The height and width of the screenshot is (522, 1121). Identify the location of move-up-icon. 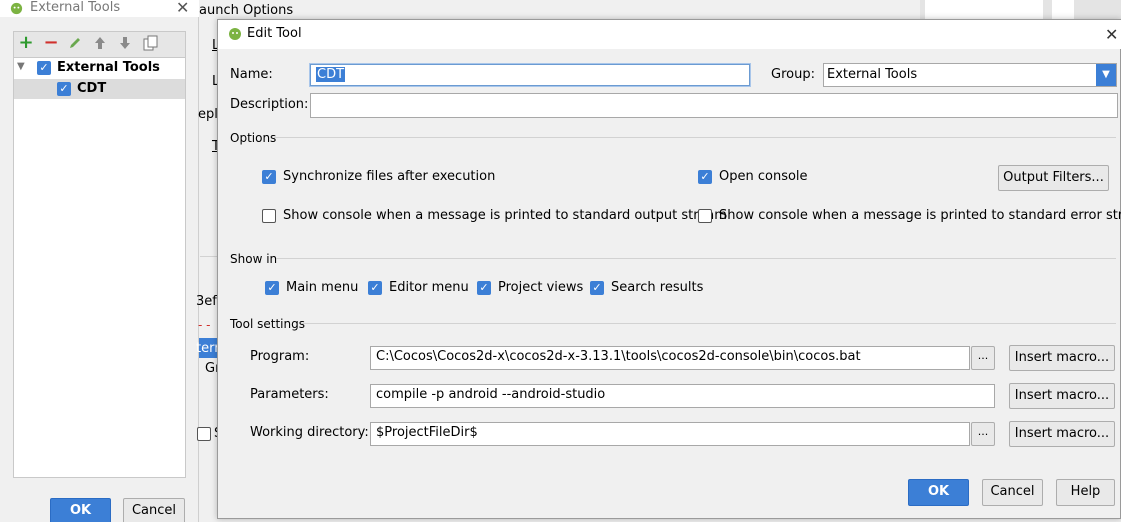
(100, 43).